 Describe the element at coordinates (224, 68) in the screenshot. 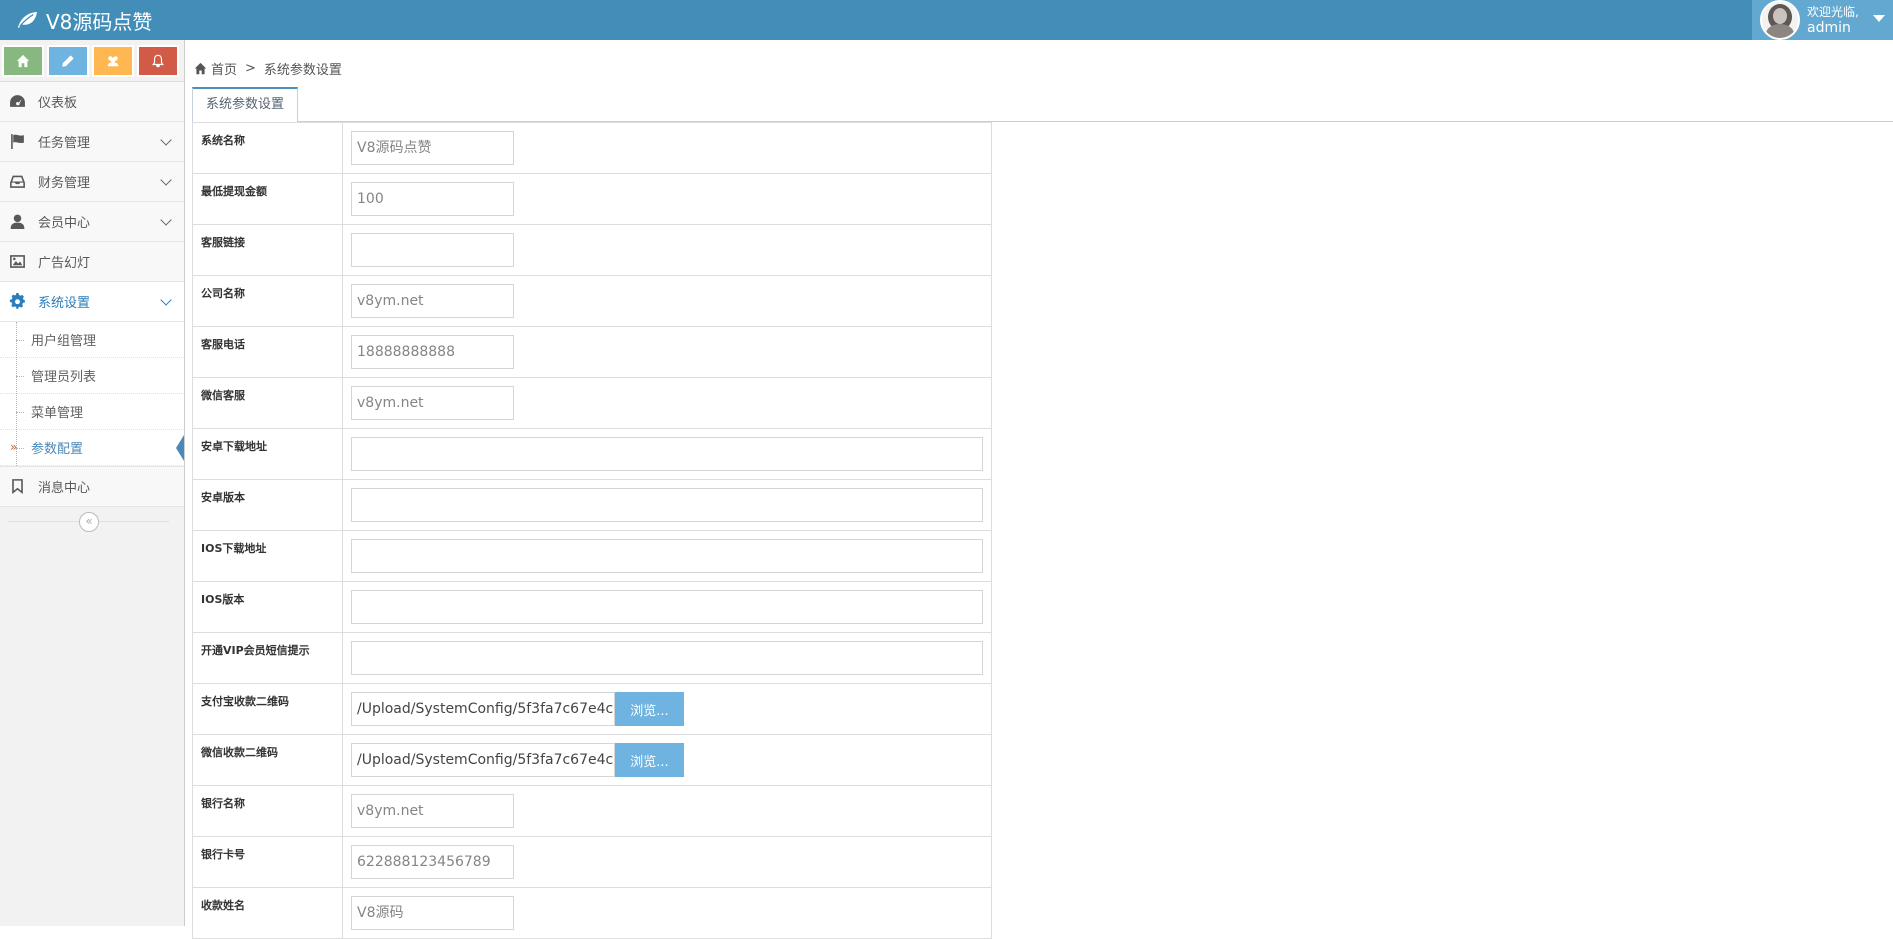

I see `breadcrumb-home-link: 首页` at that location.